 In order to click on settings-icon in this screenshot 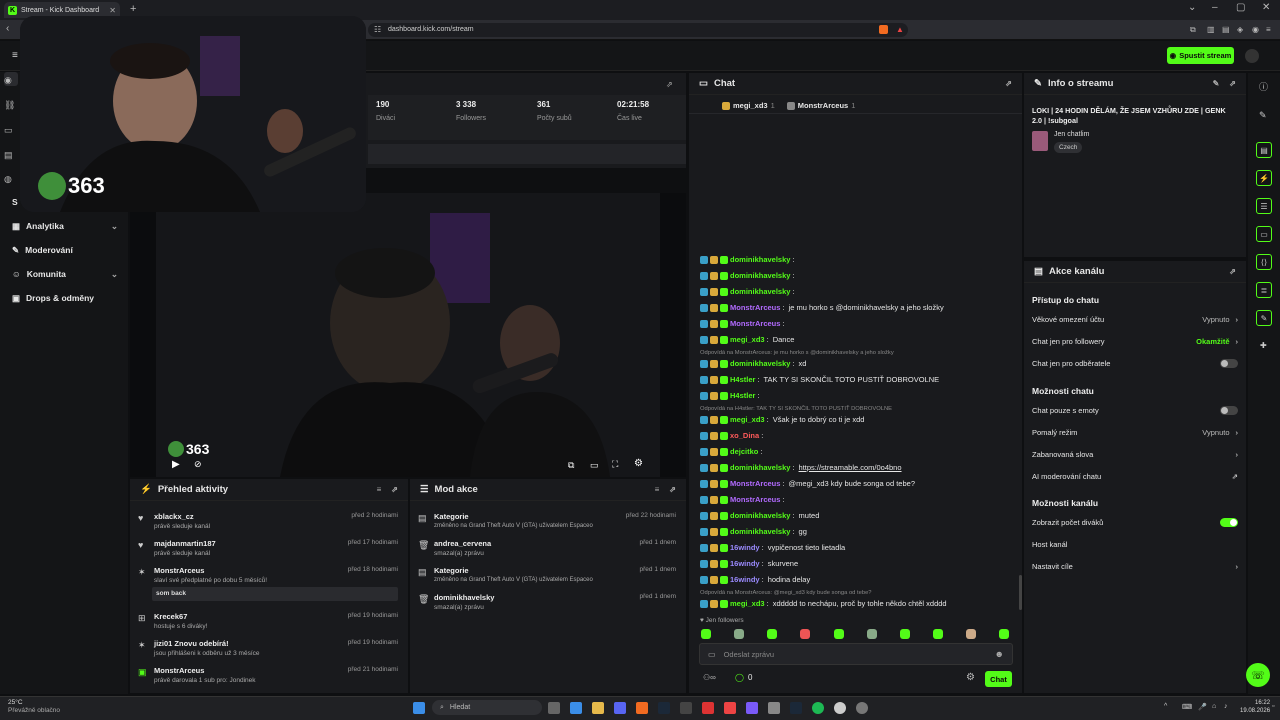, I will do `click(862, 708)`.